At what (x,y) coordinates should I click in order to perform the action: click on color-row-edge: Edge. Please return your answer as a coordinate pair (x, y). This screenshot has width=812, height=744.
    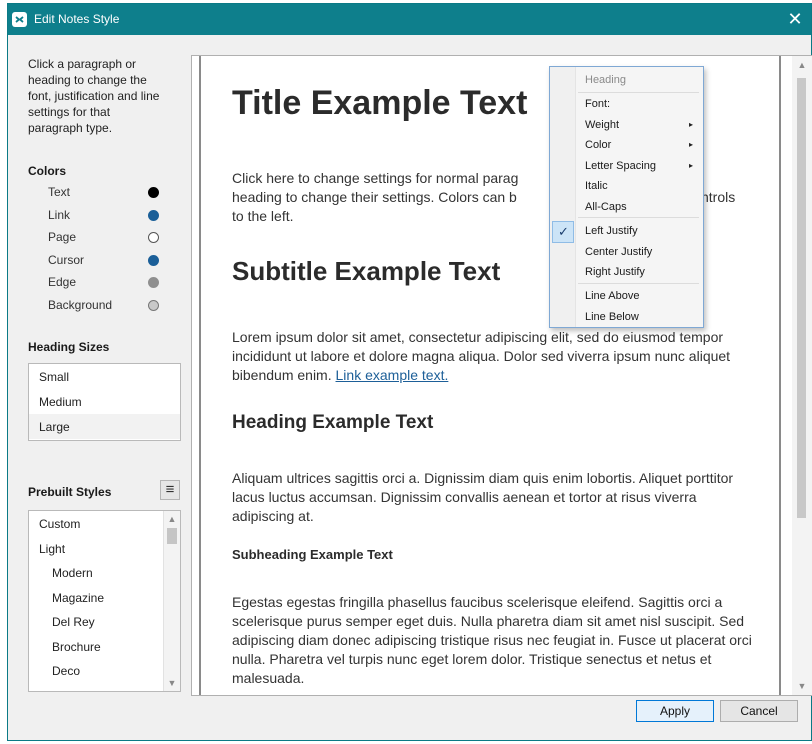
    Looking at the image, I should click on (108, 283).